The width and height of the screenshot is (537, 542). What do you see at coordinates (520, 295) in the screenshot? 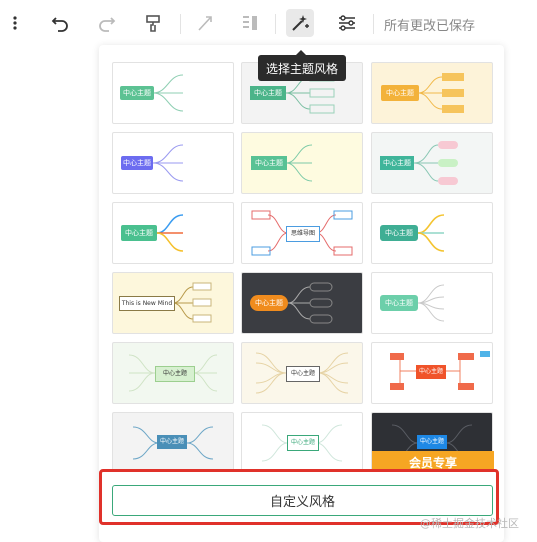
I see `canvas-right` at bounding box center [520, 295].